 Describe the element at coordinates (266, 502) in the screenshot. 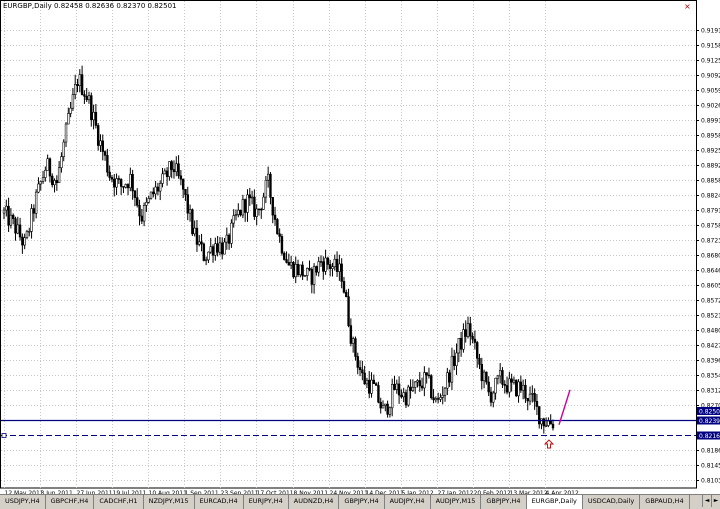

I see `tab-eurjpy-h4: EURJPY,H4` at that location.